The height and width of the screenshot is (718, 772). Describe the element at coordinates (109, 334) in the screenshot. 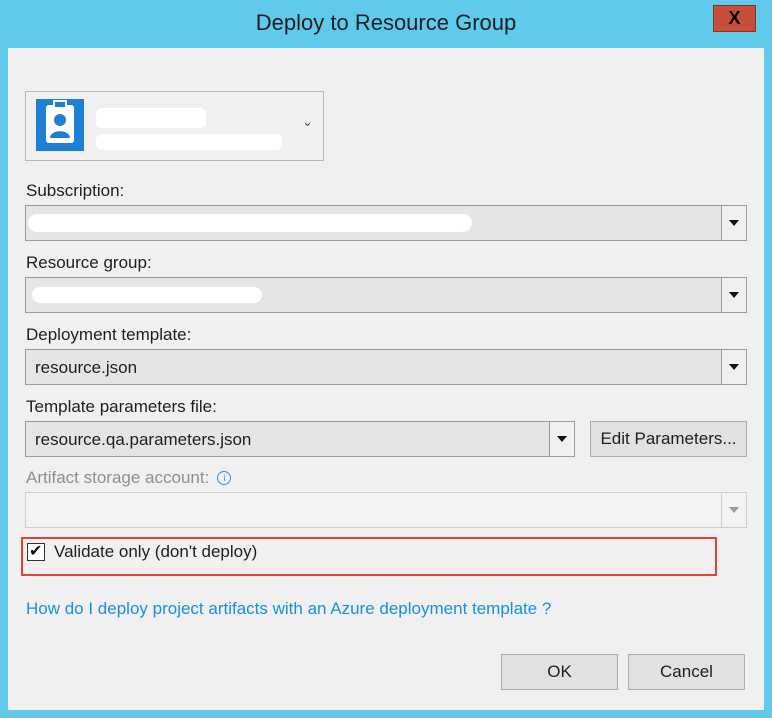

I see `deployment-template-label: Deployment template:` at that location.